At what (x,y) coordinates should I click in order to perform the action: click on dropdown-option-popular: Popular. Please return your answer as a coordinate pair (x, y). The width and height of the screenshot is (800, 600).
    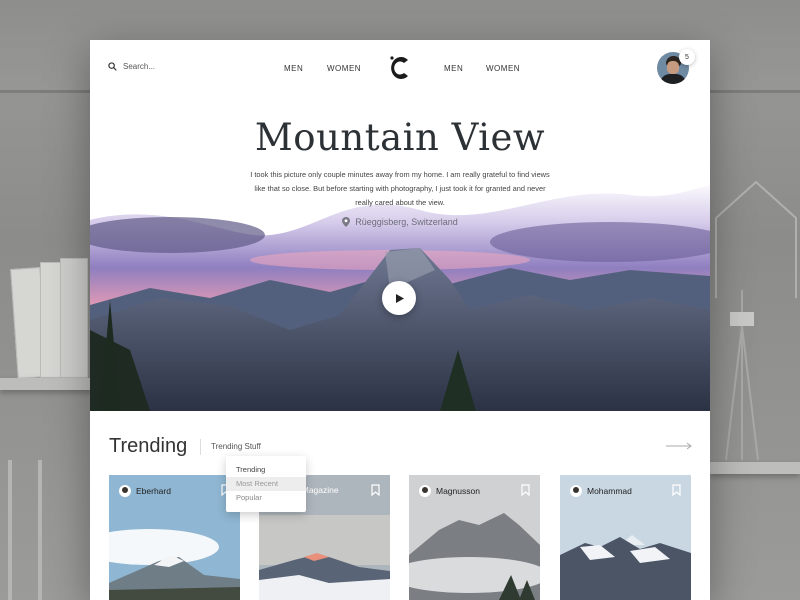
    Looking at the image, I should click on (266, 498).